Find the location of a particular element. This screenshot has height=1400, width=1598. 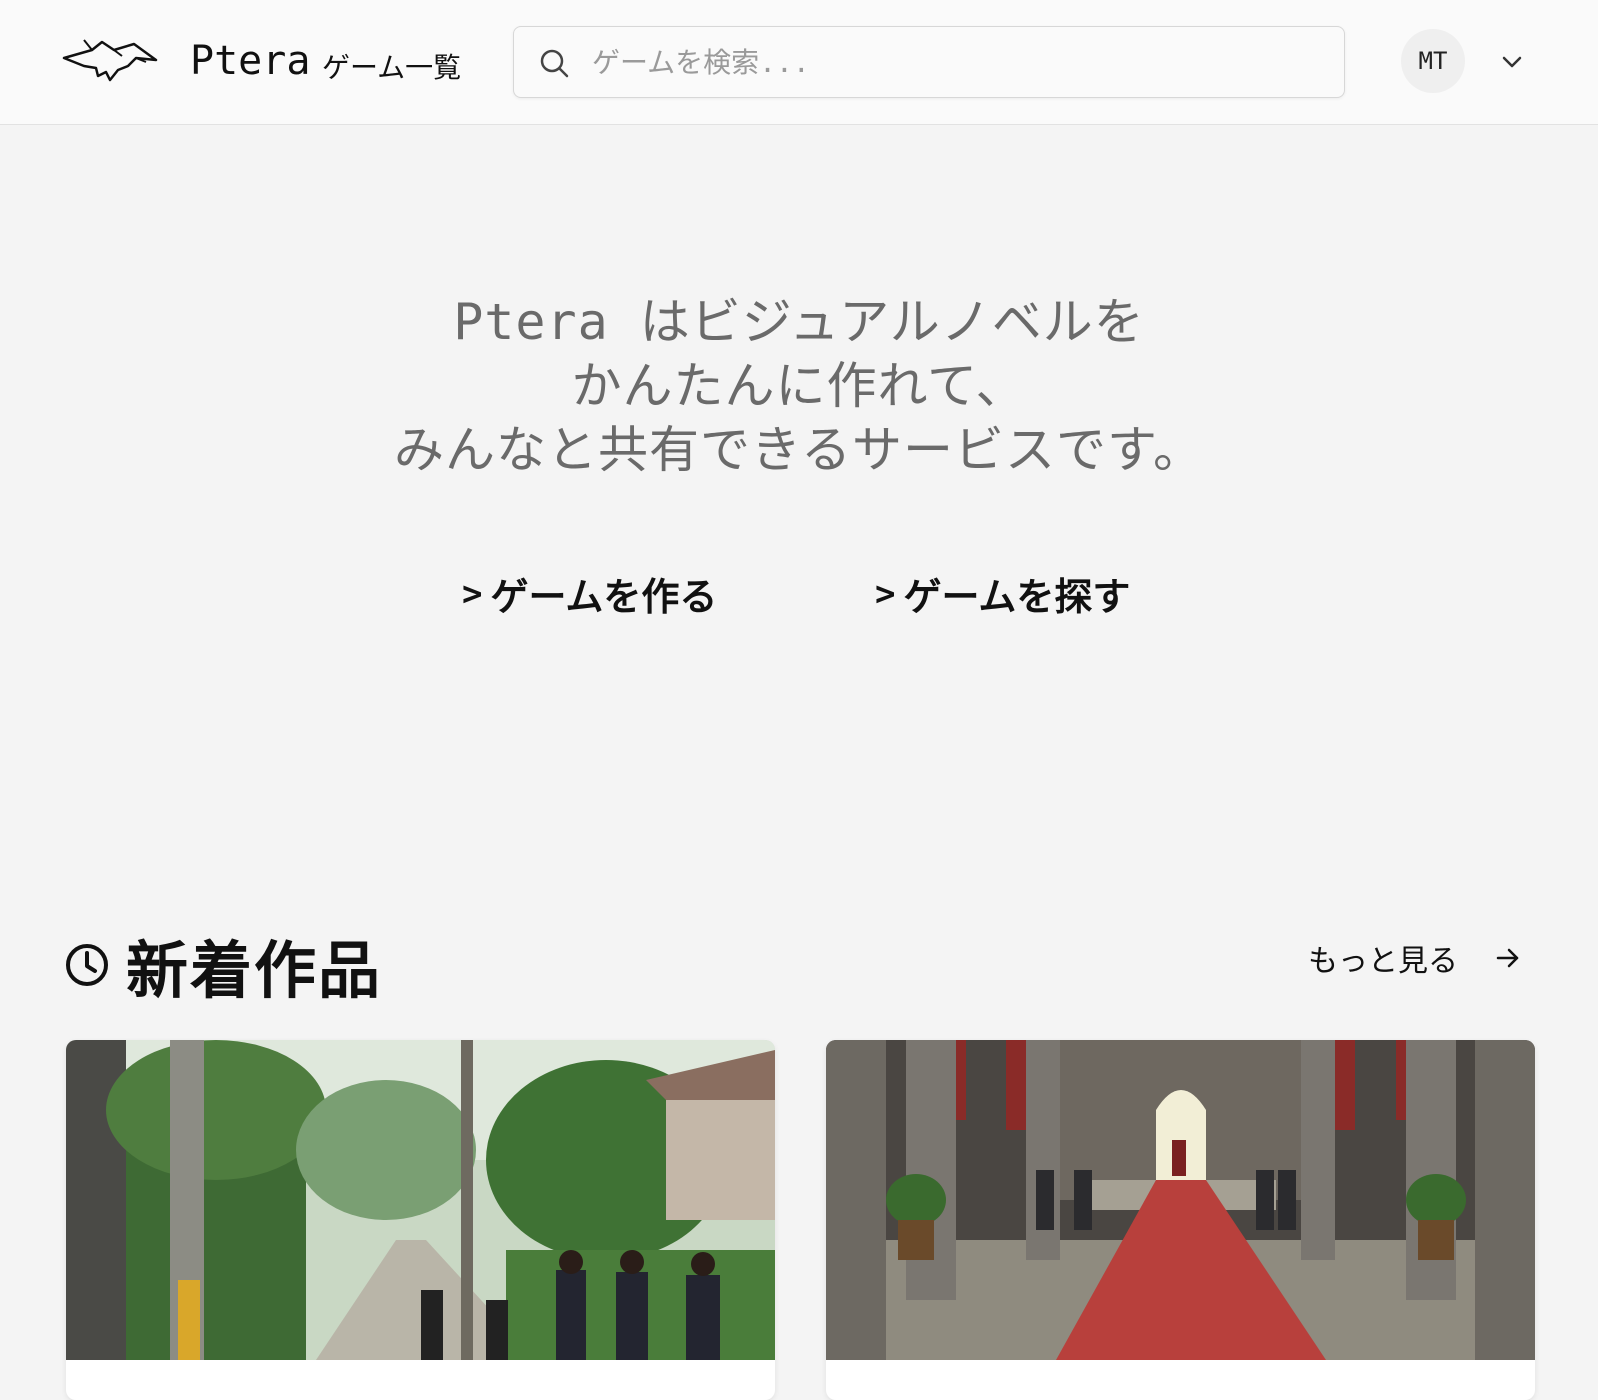

clock-icon is located at coordinates (87, 965).